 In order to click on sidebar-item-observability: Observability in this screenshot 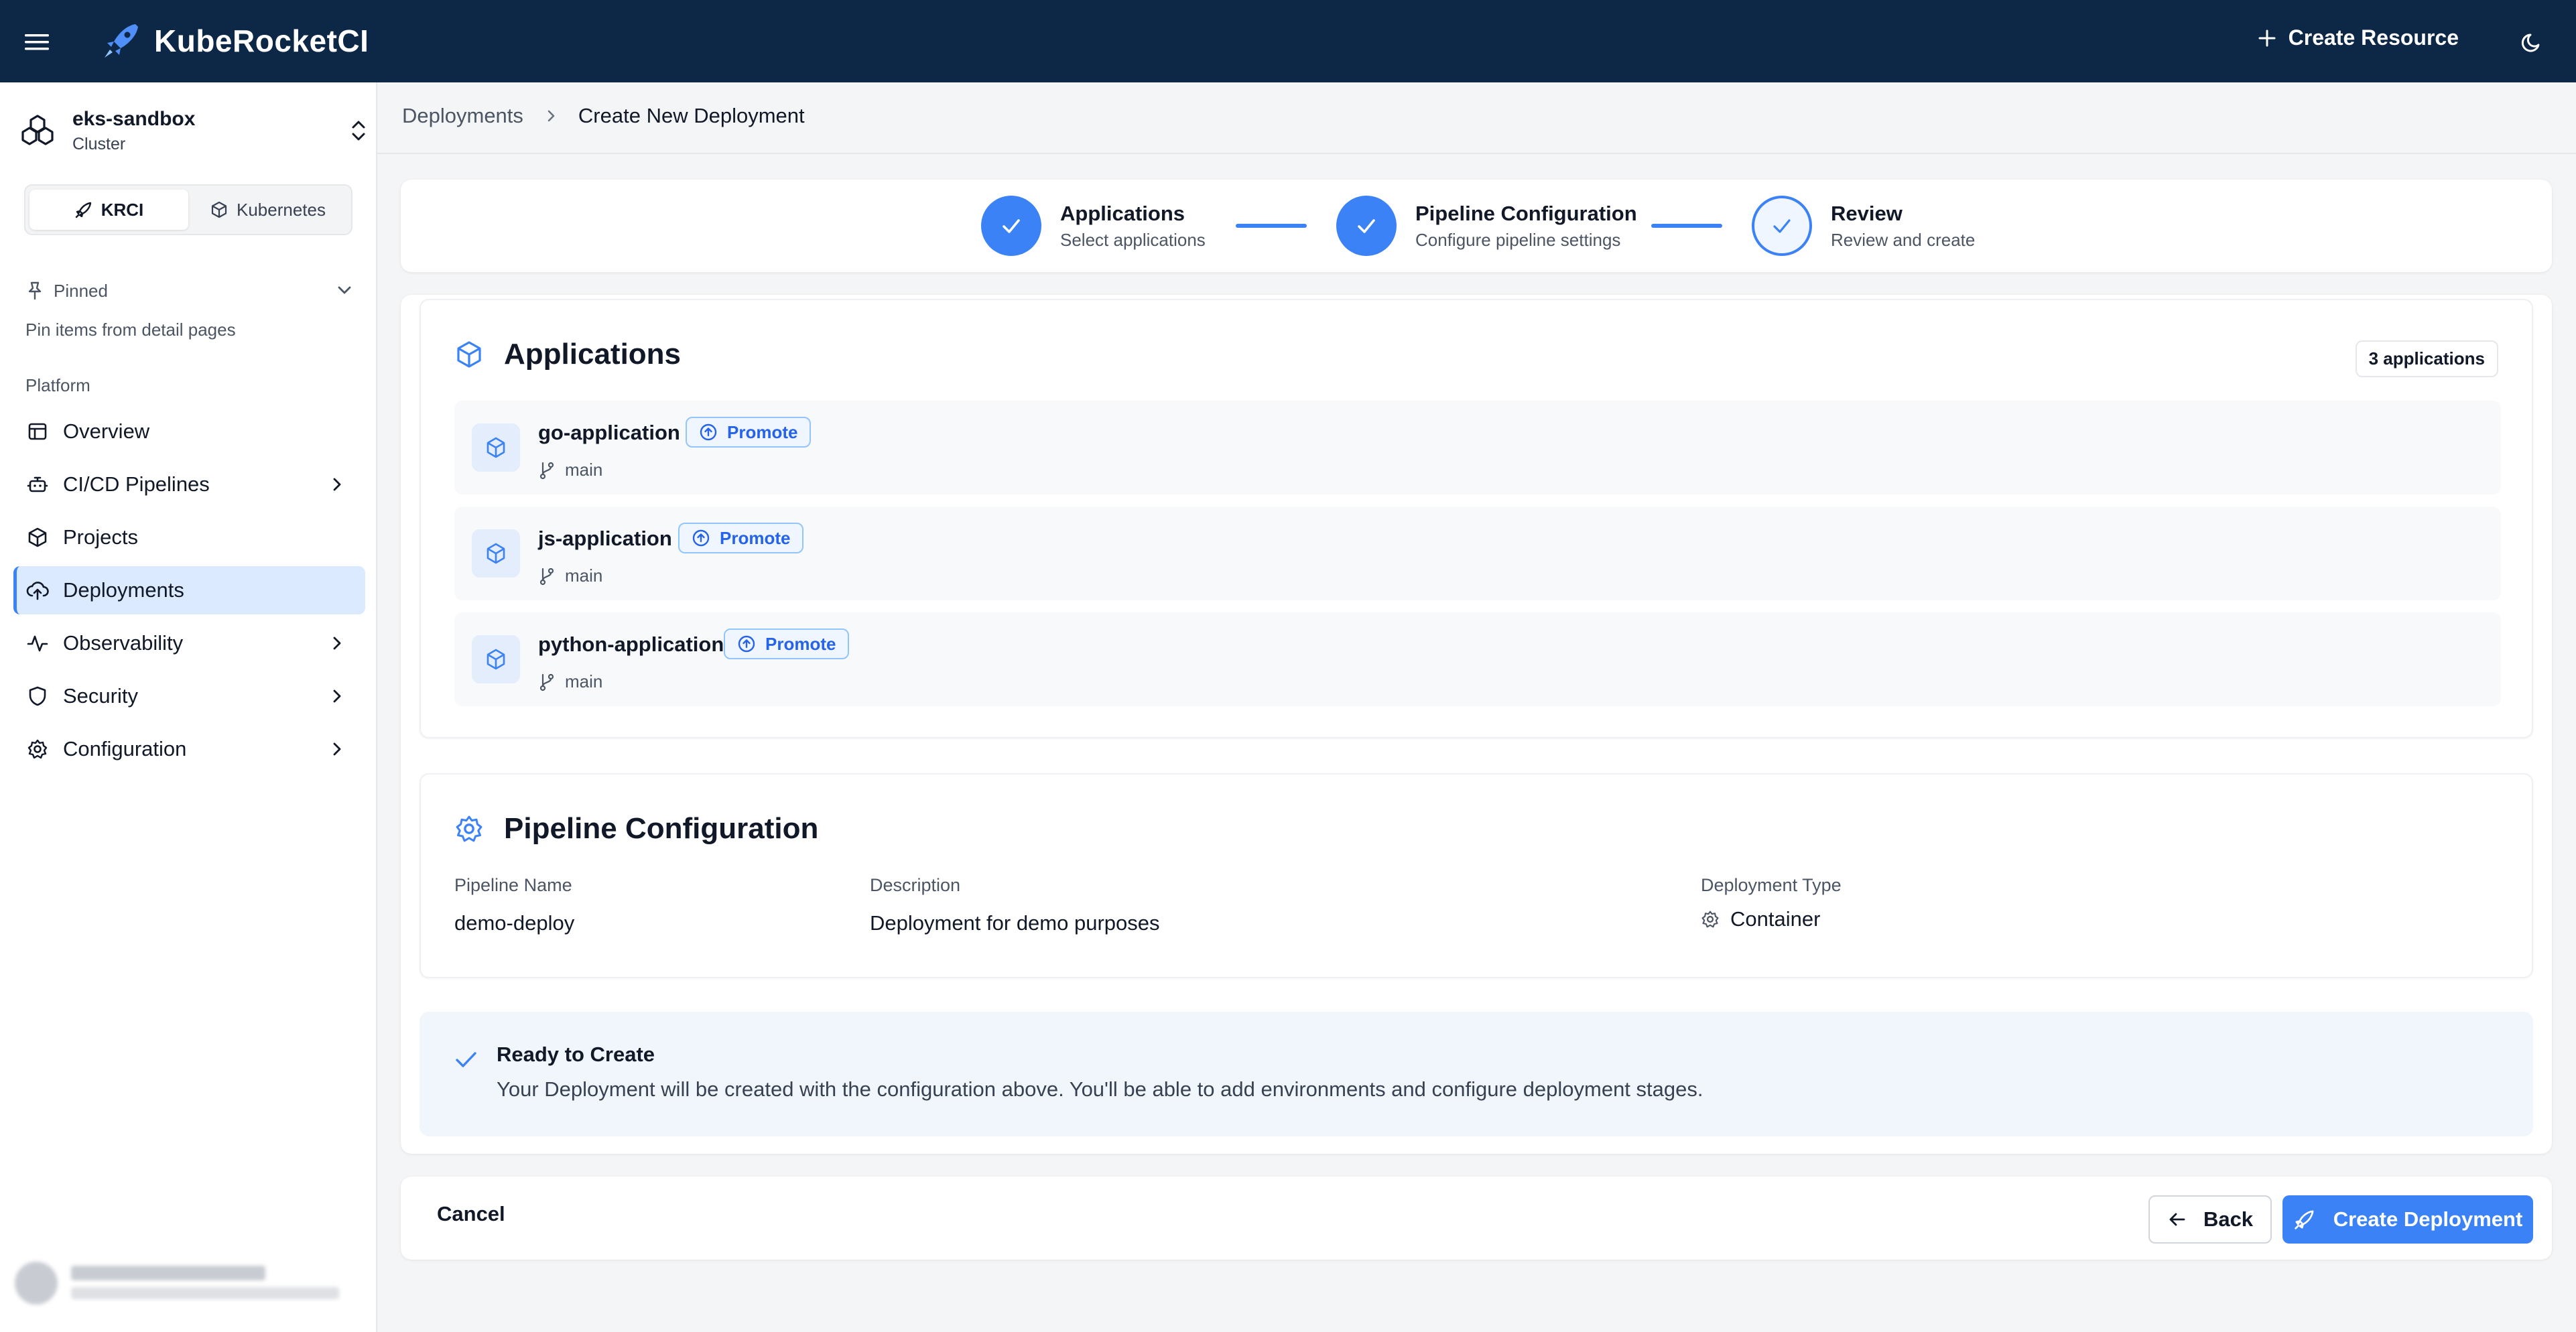, I will do `click(189, 643)`.